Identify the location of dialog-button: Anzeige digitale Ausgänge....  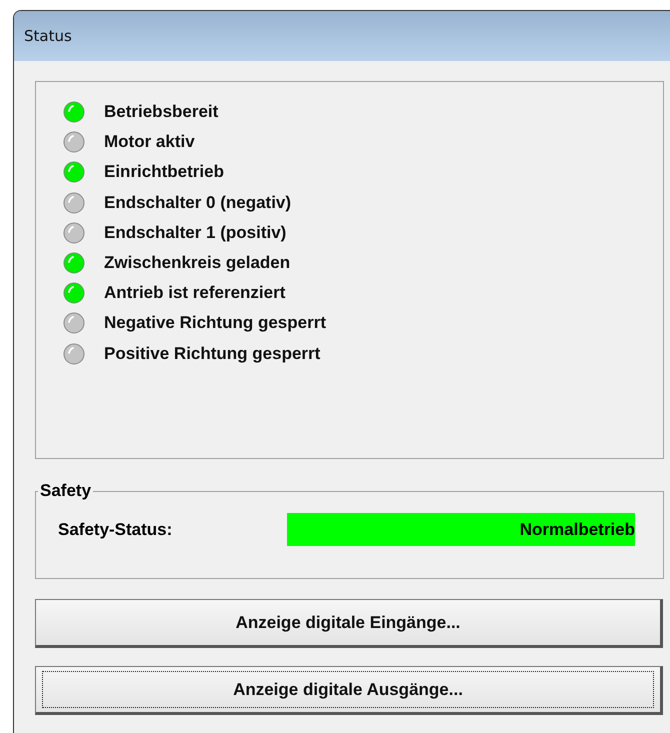
(349, 690).